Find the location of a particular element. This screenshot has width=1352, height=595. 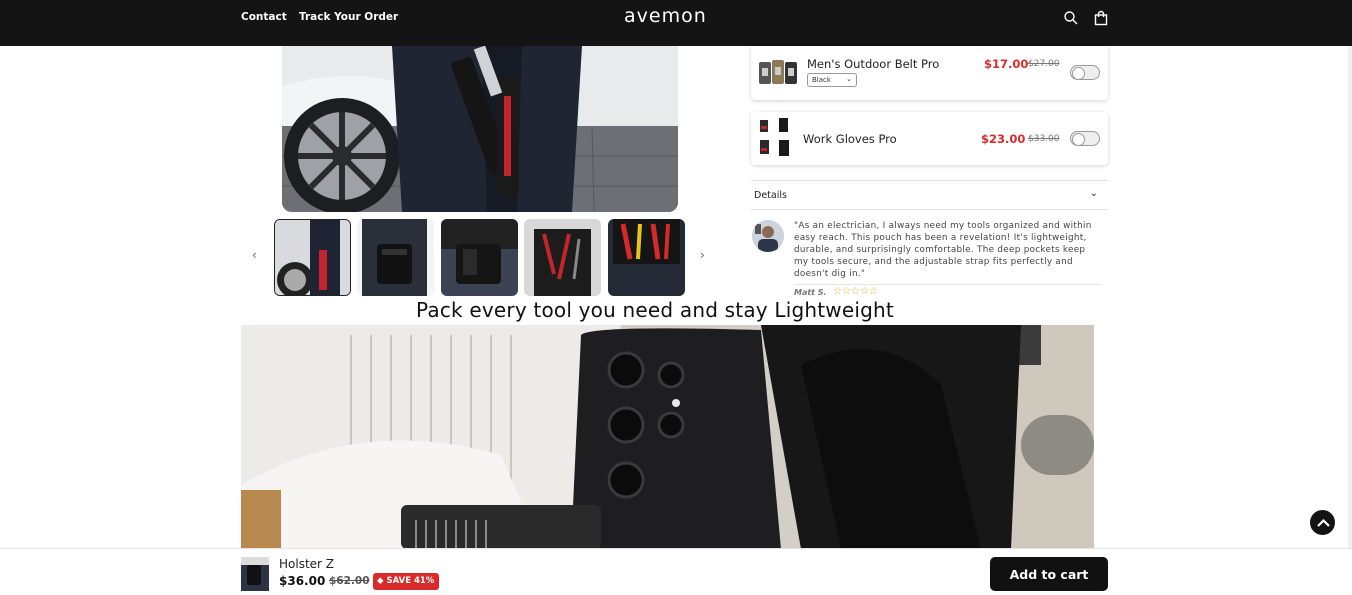

upsell-gloves-toggle is located at coordinates (1085, 138).